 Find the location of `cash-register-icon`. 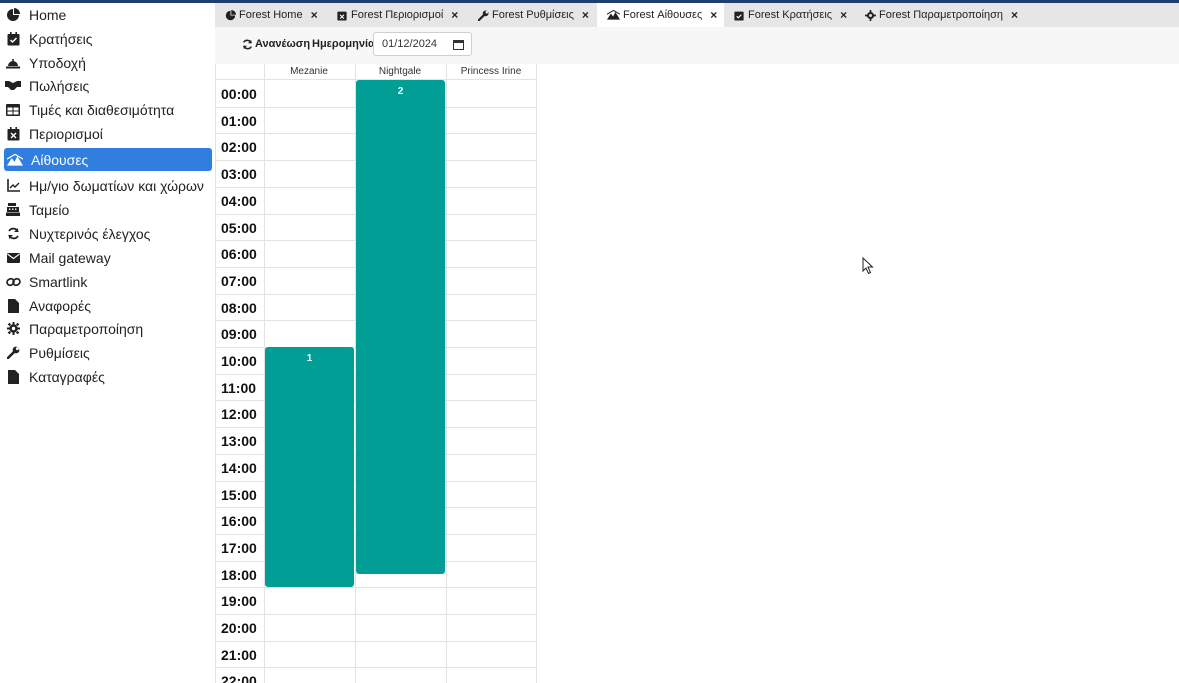

cash-register-icon is located at coordinates (13, 210).